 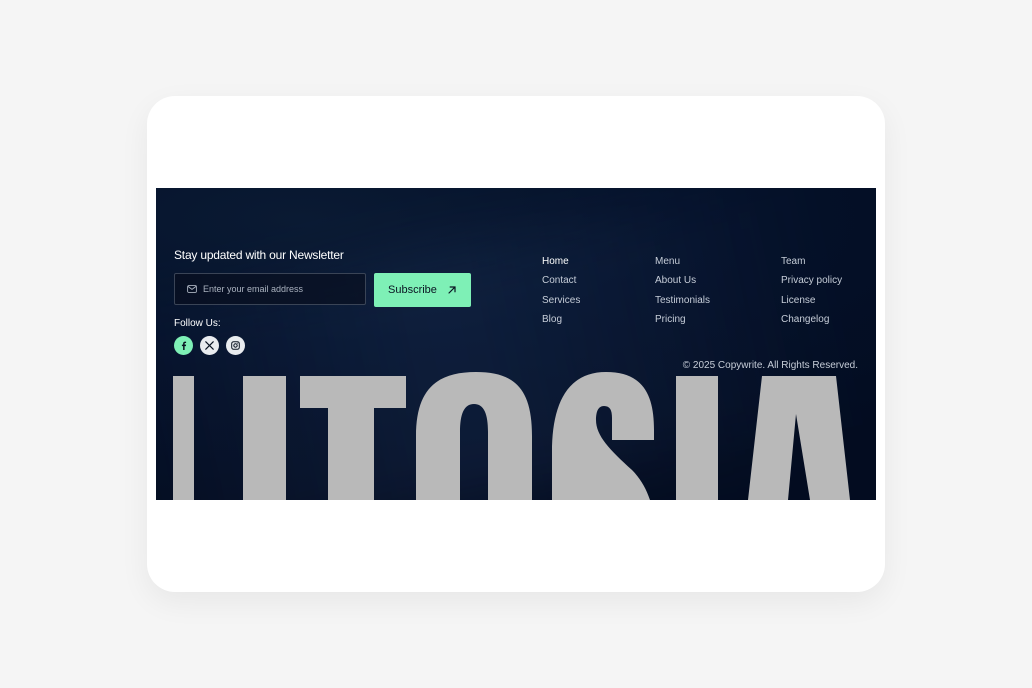 I want to click on facebook-link, so click(x=183, y=345).